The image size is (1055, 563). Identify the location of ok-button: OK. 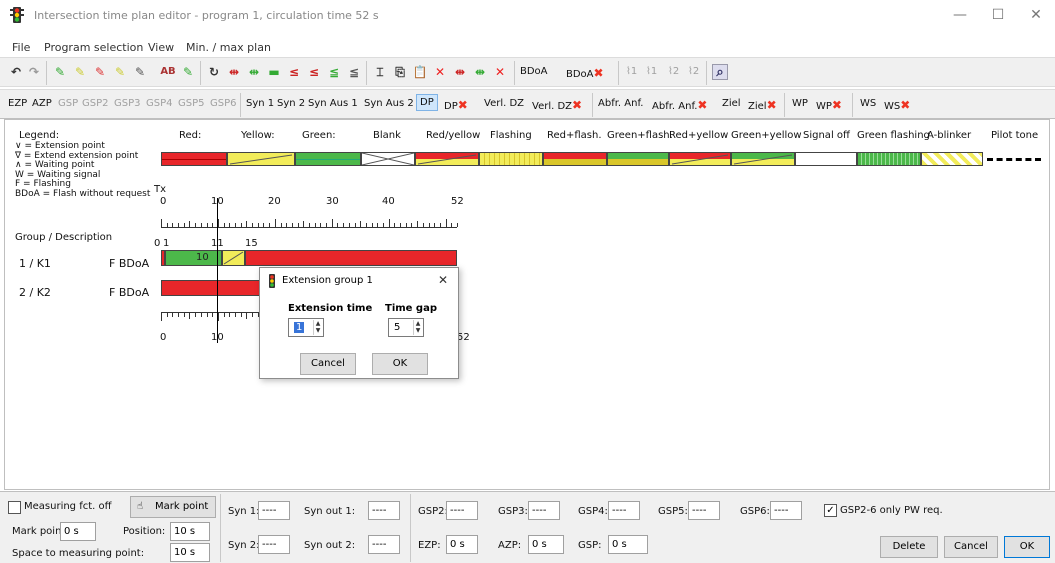
(1027, 547).